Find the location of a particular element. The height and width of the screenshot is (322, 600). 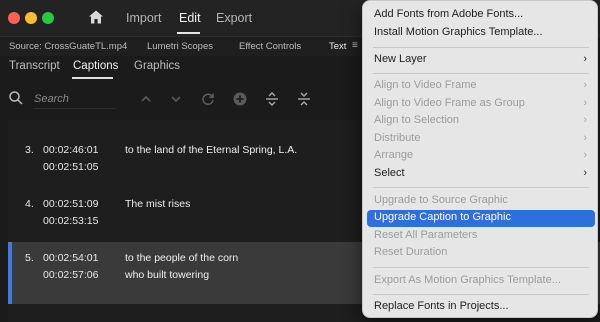

active-nav-indicator is located at coordinates (188, 33).